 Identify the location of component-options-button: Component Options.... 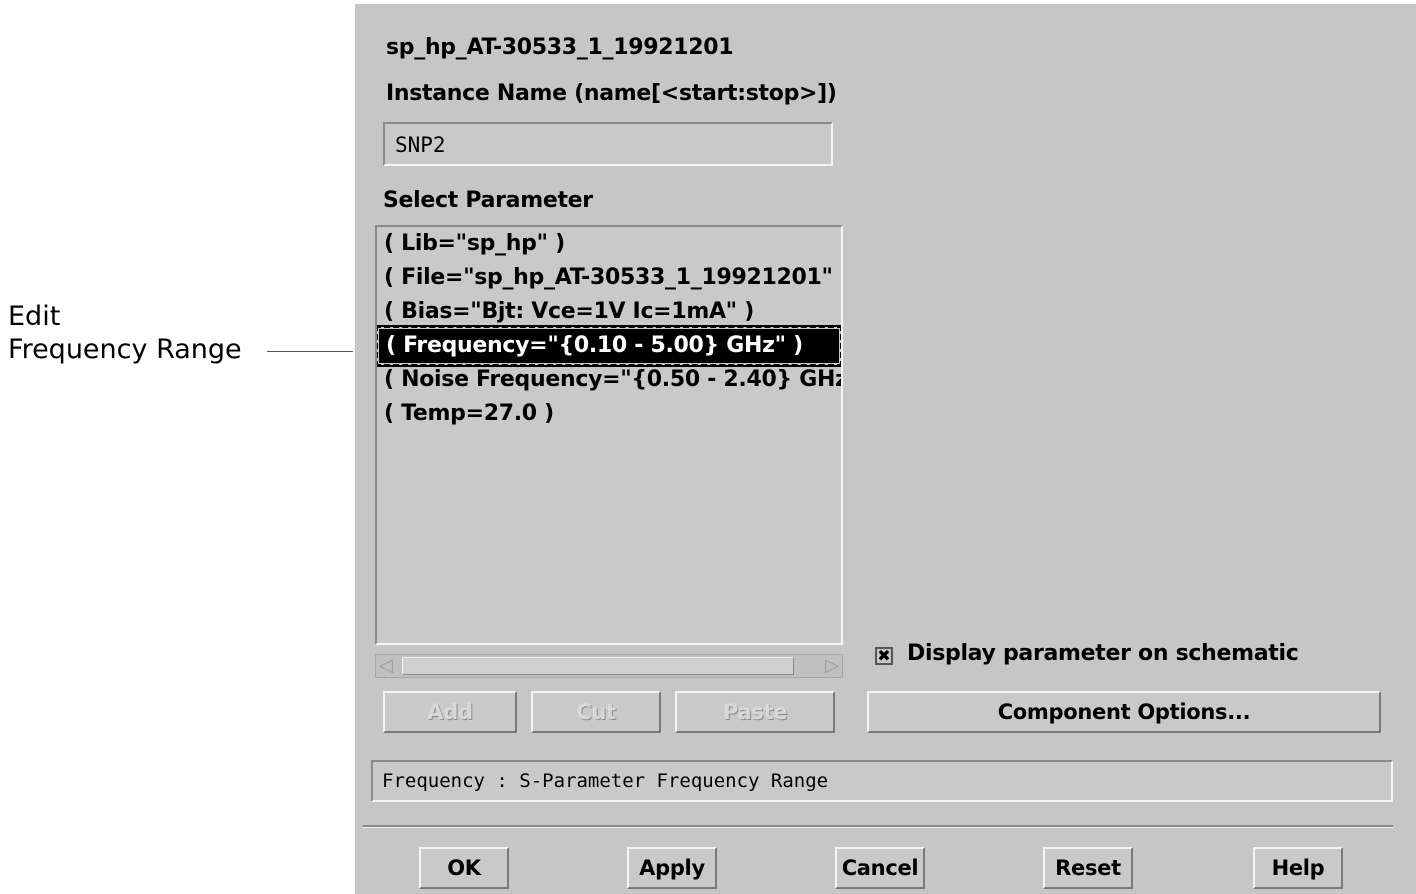
(1124, 712).